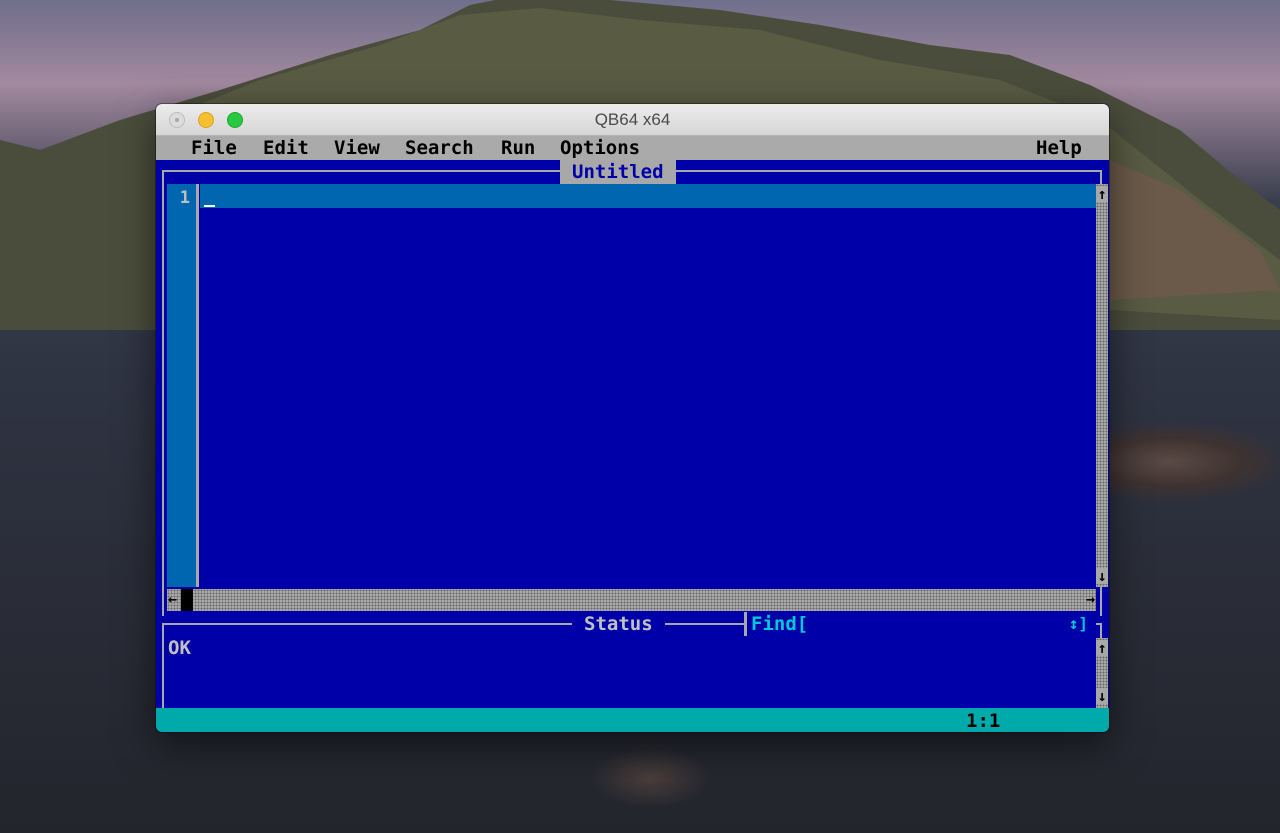 The image size is (1280, 833). I want to click on status-scroll-down-arrow-icon: ↓, so click(1102, 696).